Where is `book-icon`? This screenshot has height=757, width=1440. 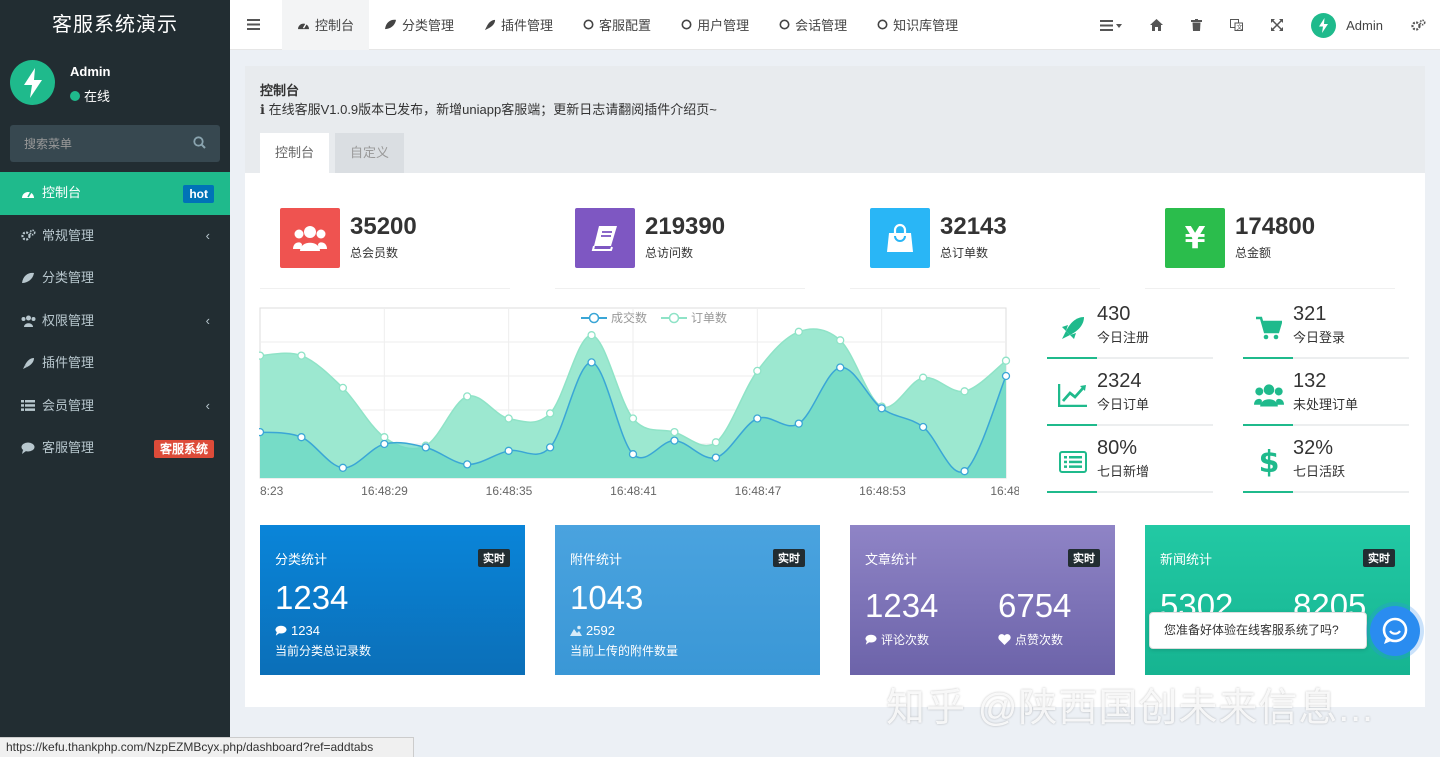
book-icon is located at coordinates (605, 238).